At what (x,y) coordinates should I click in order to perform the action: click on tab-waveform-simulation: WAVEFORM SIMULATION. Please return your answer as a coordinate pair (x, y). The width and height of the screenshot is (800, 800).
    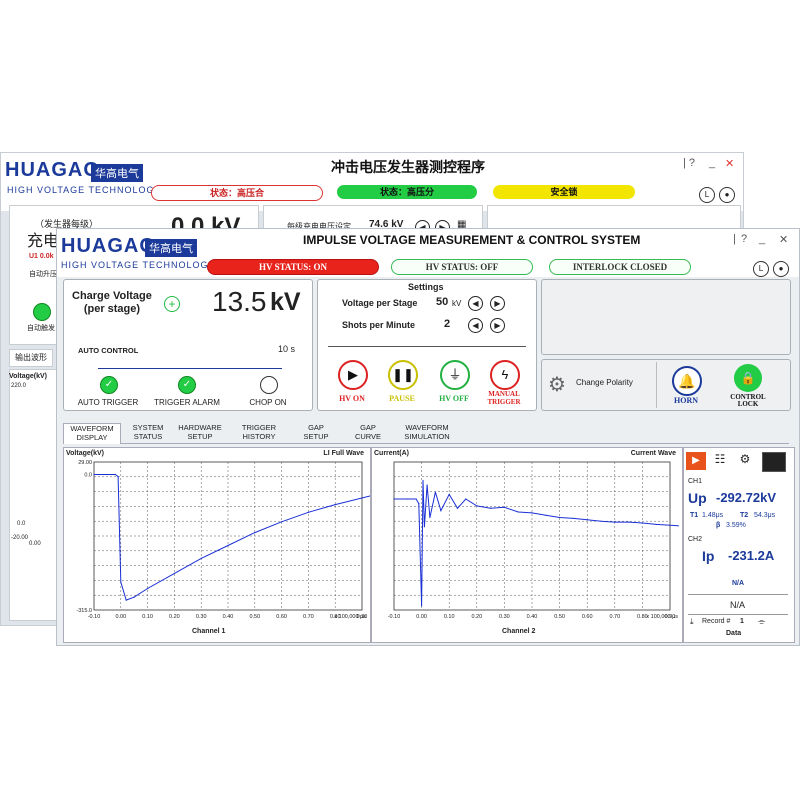
    Looking at the image, I should click on (427, 432).